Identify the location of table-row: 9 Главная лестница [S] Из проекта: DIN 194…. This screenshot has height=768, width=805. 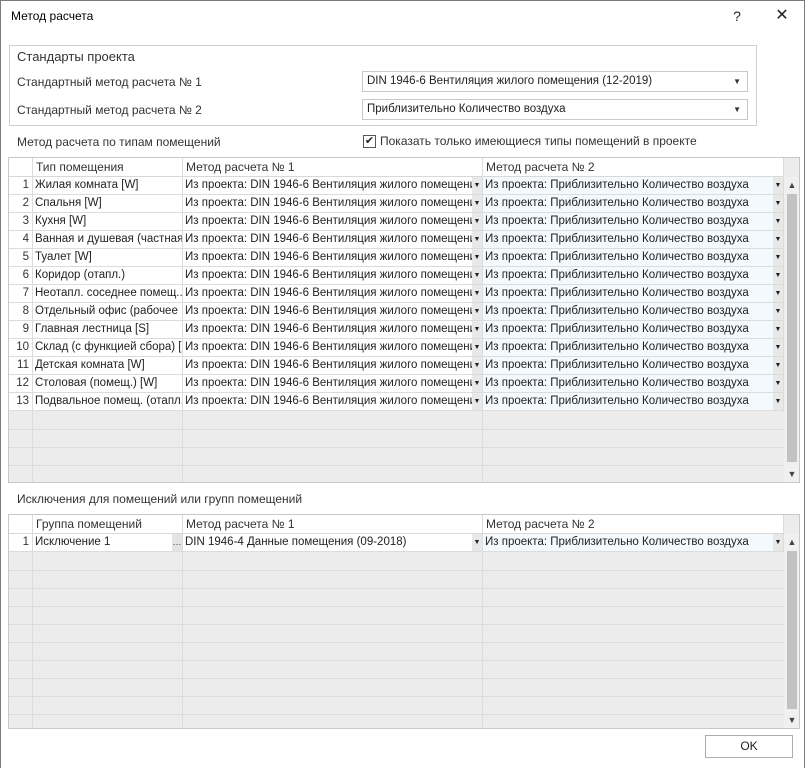
(396, 330).